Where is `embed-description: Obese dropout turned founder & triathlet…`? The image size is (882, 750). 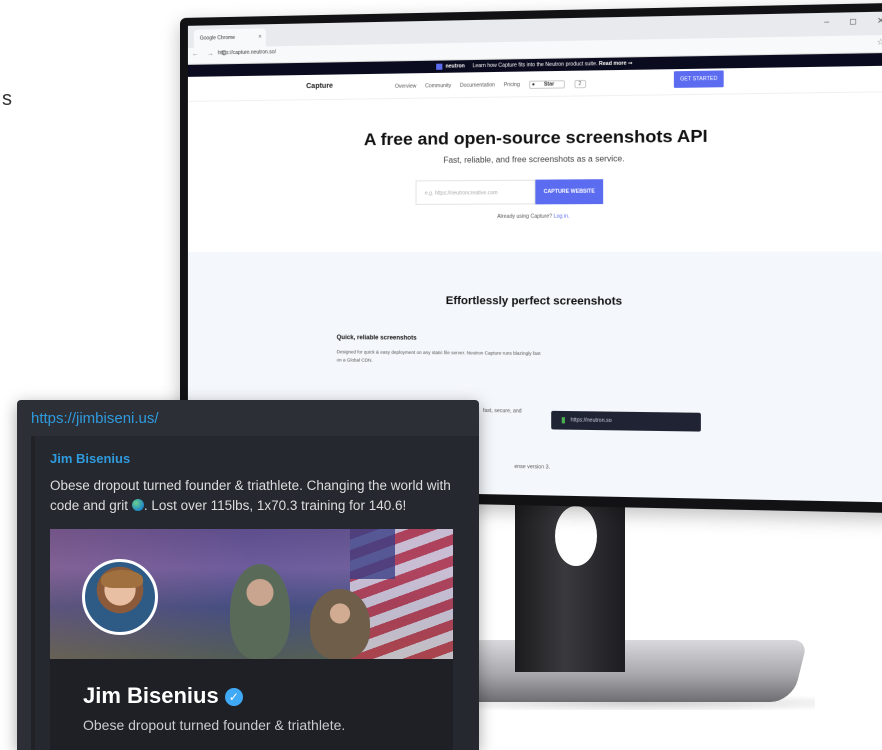
embed-description: Obese dropout turned founder & triathlet… is located at coordinates (255, 496).